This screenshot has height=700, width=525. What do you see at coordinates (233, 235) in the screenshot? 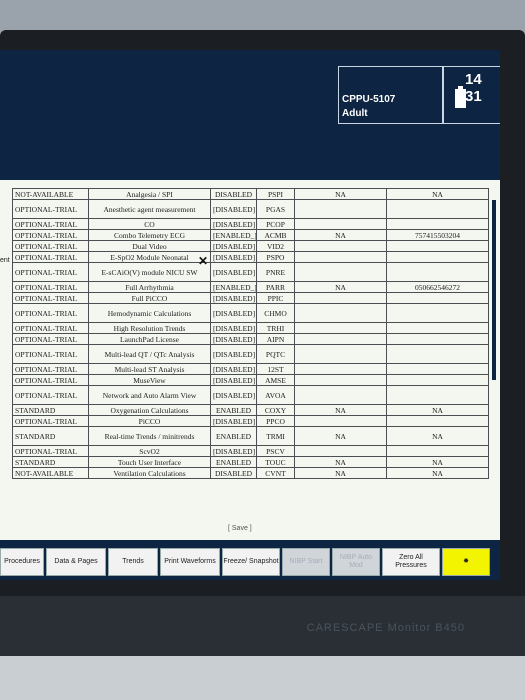
I see `cell-state: [ENABLED_]` at bounding box center [233, 235].